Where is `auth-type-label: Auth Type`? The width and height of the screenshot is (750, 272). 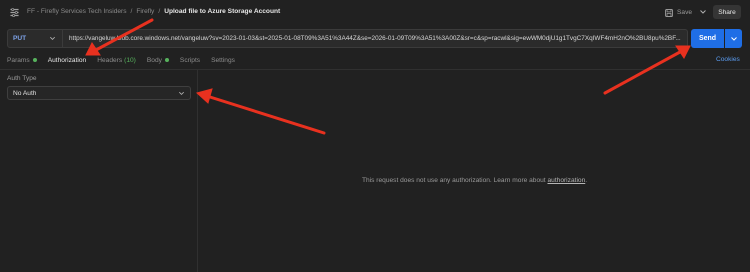 auth-type-label: Auth Type is located at coordinates (22, 78).